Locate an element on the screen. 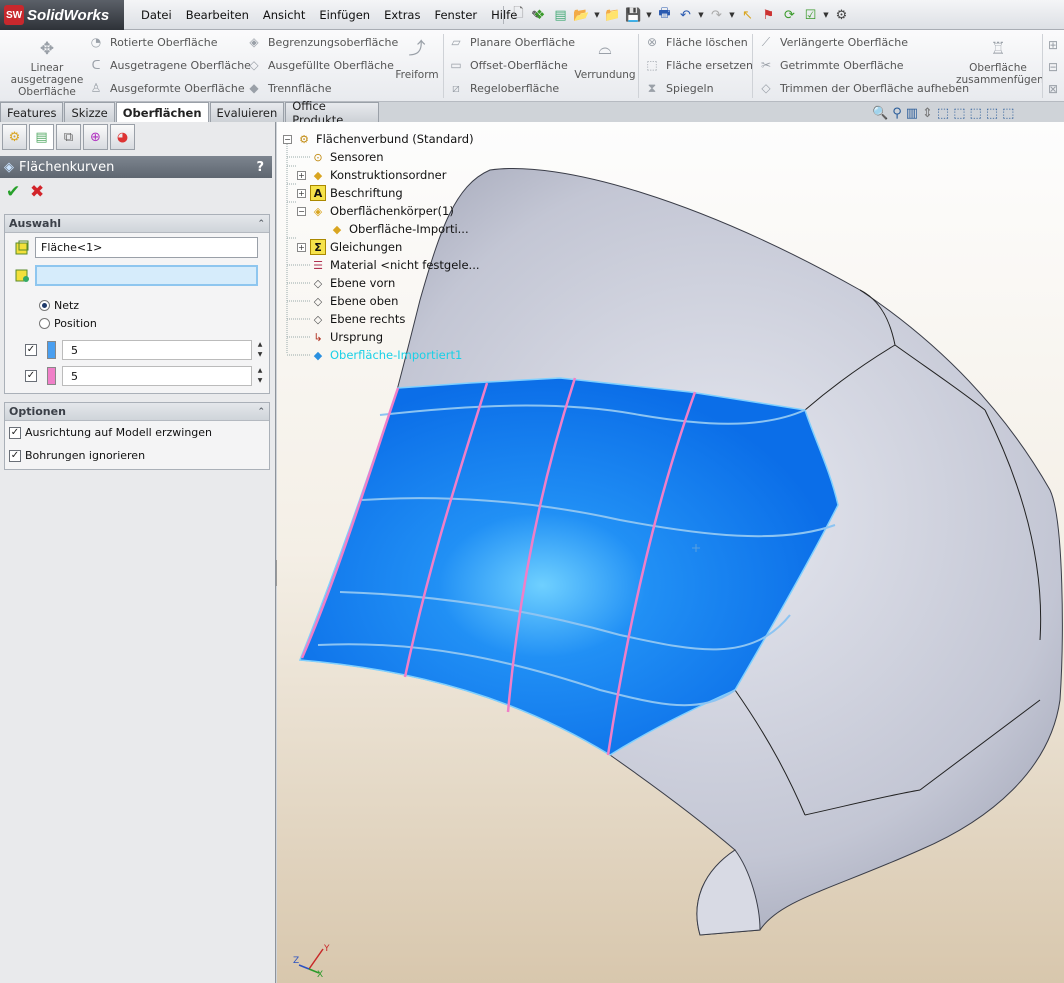  save-icon: 💾 is located at coordinates (633, 15).